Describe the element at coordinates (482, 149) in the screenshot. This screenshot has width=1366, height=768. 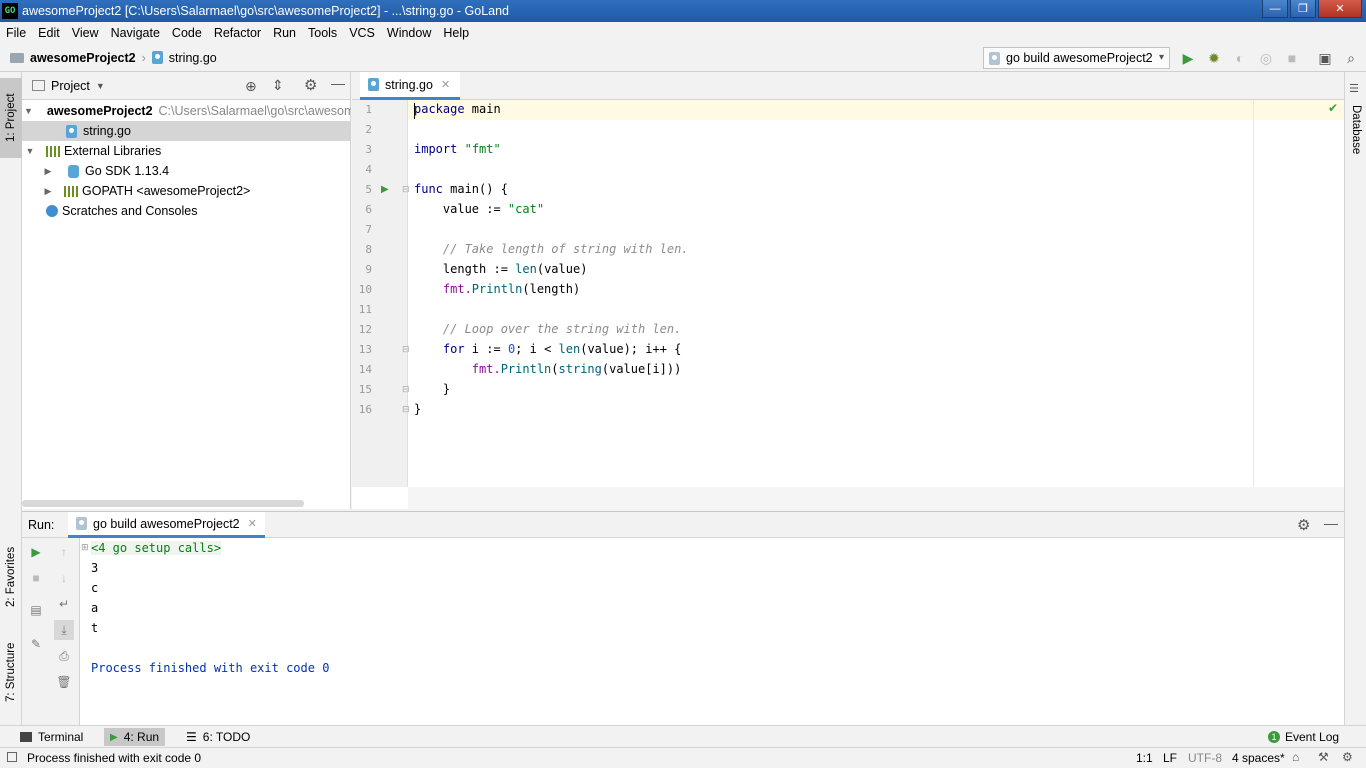
I see `code-string: "fmt"` at that location.